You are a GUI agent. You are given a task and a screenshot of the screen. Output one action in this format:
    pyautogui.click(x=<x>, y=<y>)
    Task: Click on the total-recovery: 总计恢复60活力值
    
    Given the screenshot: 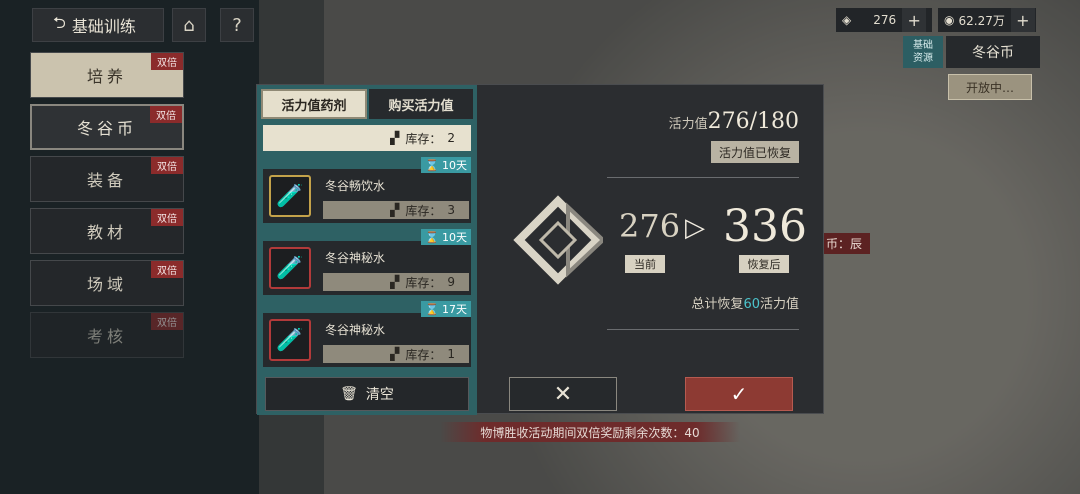 What is the action you would take?
    pyautogui.click(x=745, y=304)
    